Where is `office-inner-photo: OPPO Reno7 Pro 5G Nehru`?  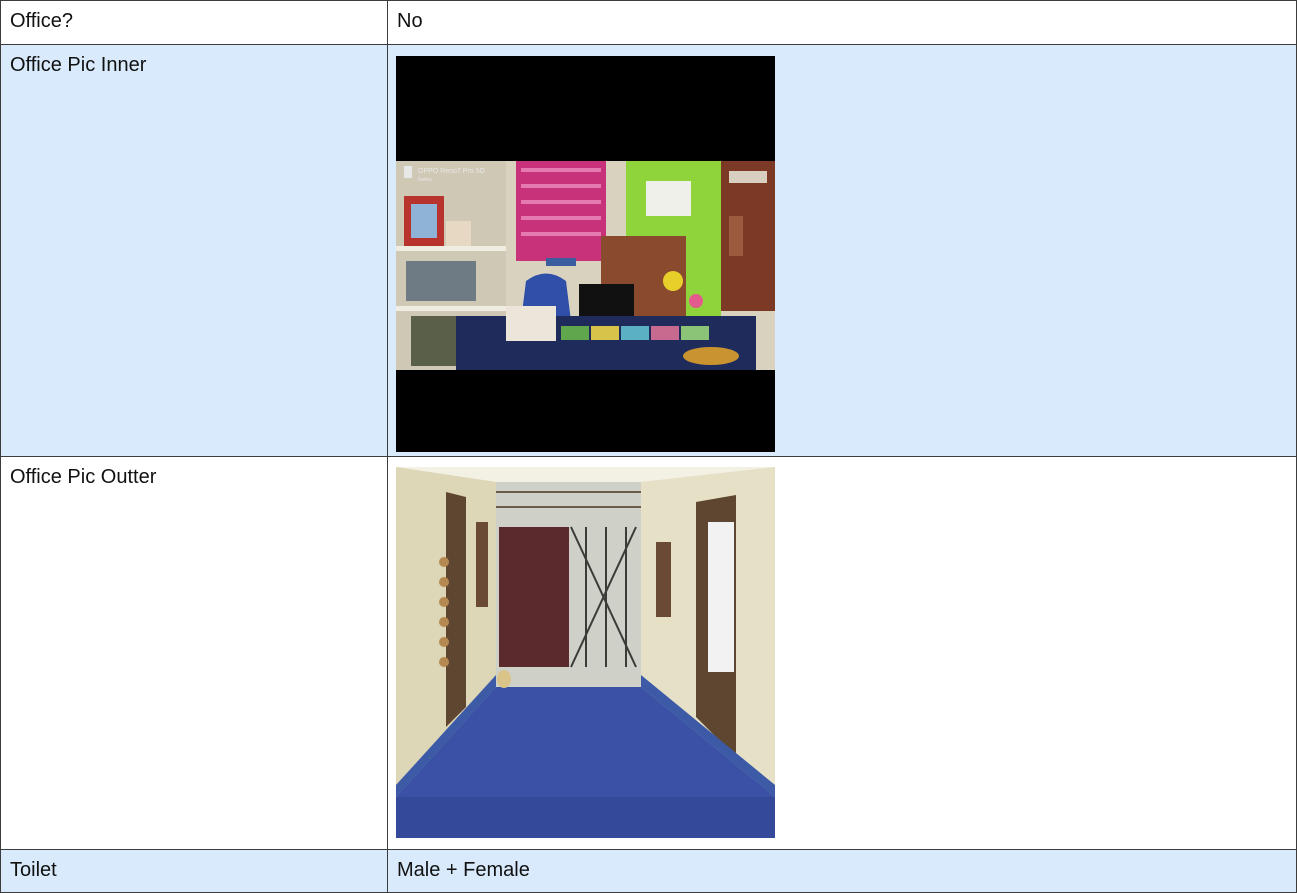 office-inner-photo: OPPO Reno7 Pro 5G Nehru is located at coordinates (585, 254).